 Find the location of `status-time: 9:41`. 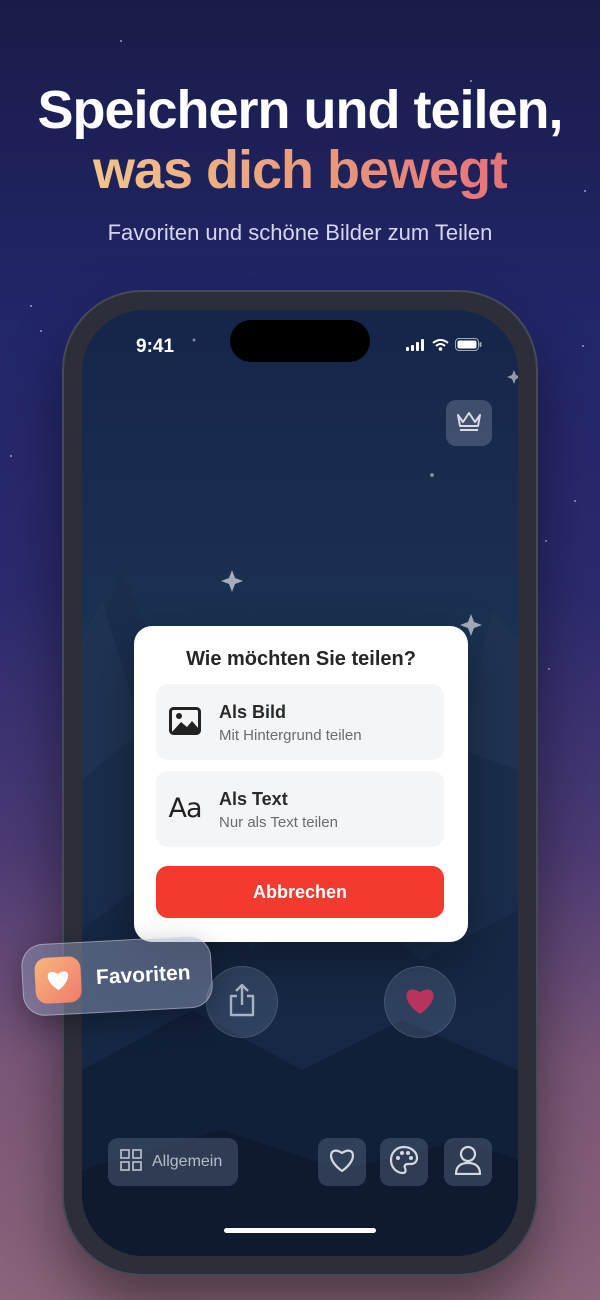

status-time: 9:41 is located at coordinates (155, 346).